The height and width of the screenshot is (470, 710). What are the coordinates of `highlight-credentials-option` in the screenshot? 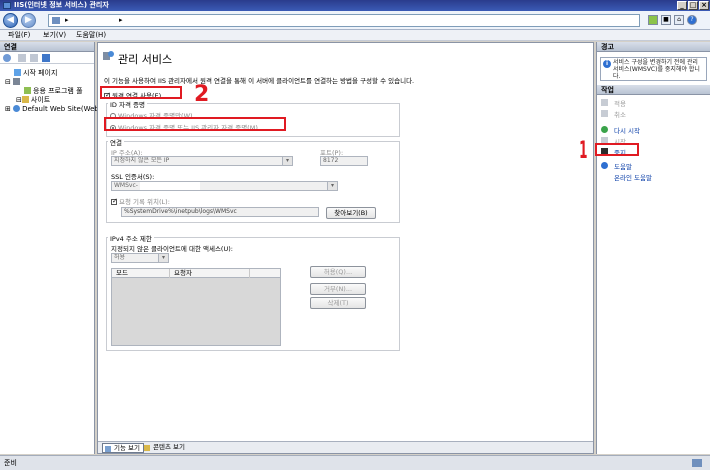 It's located at (195, 124).